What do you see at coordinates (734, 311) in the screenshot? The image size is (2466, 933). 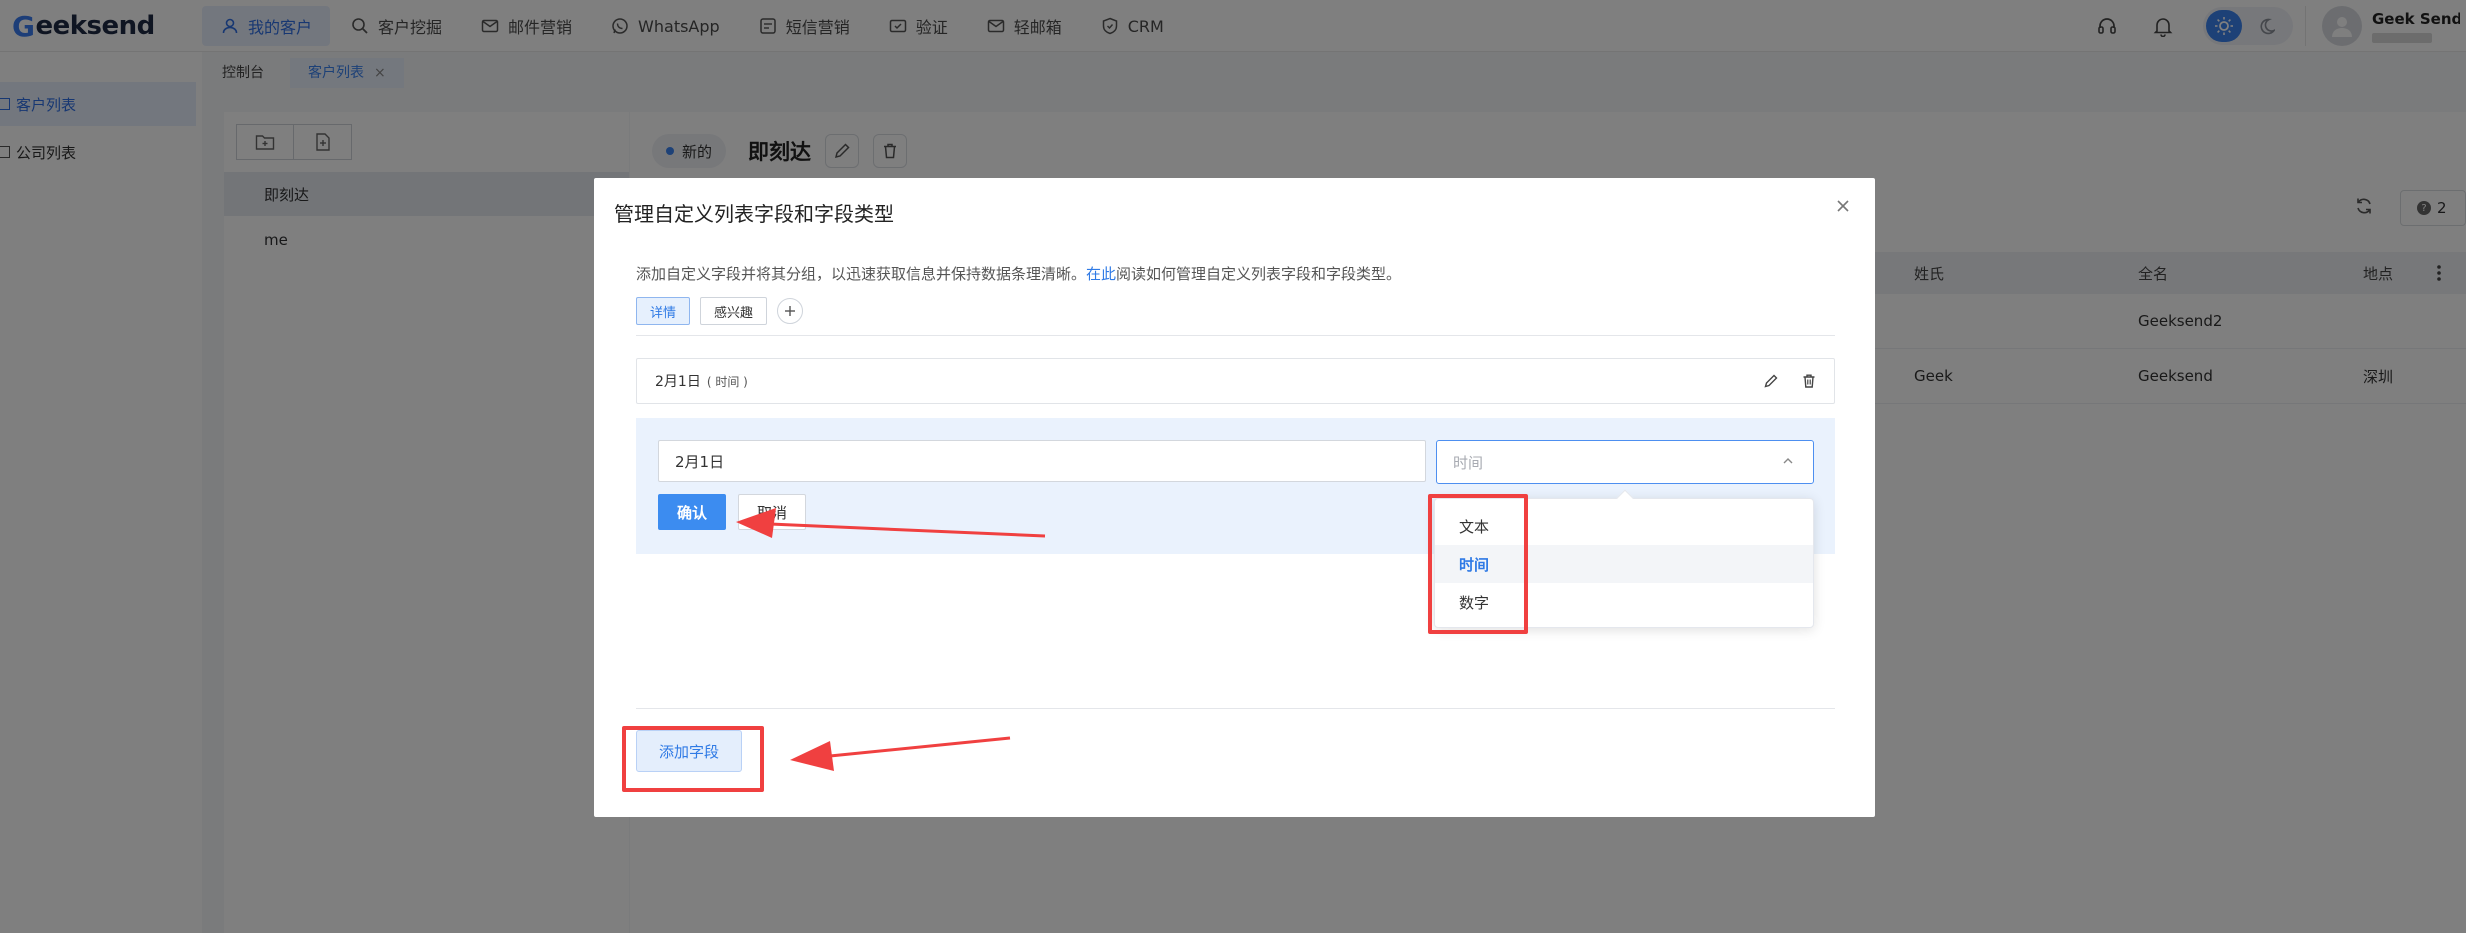 I see `group-tab-interested: 感兴趣` at bounding box center [734, 311].